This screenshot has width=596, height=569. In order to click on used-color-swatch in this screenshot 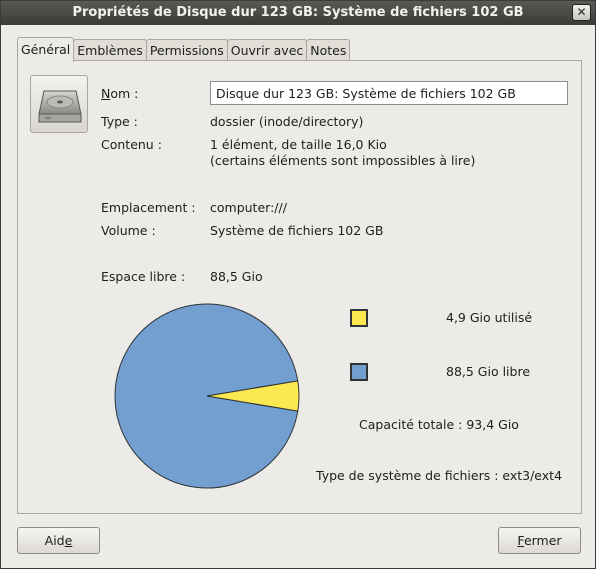, I will do `click(359, 318)`.